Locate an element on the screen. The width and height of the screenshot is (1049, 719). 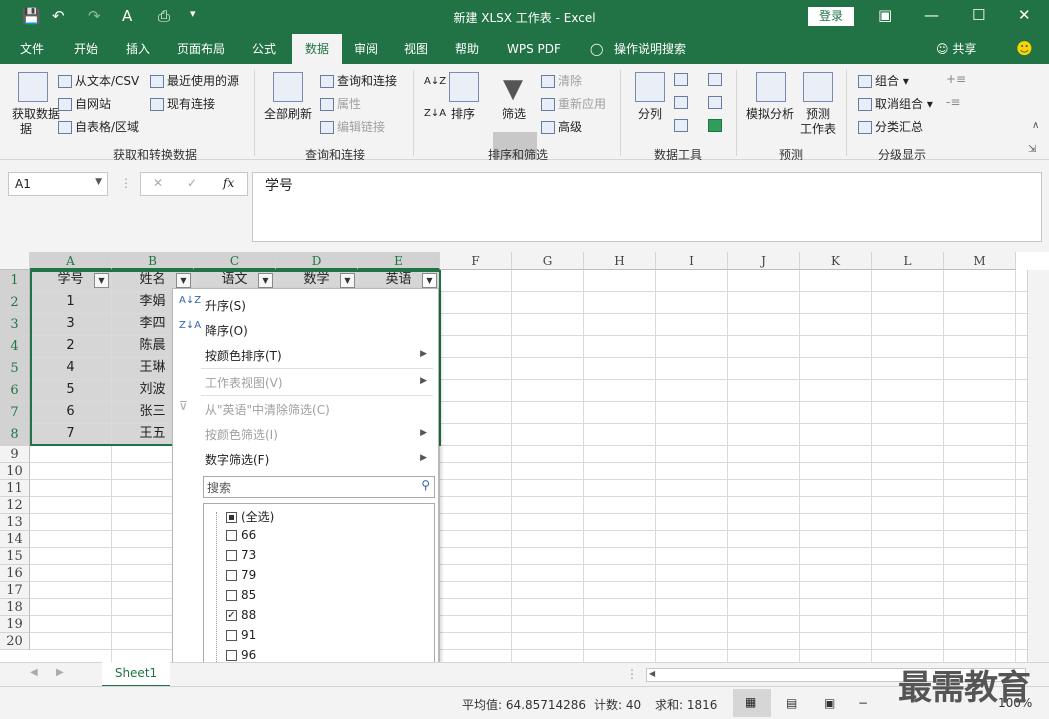
close-icon: ✕ is located at coordinates (1024, 15).